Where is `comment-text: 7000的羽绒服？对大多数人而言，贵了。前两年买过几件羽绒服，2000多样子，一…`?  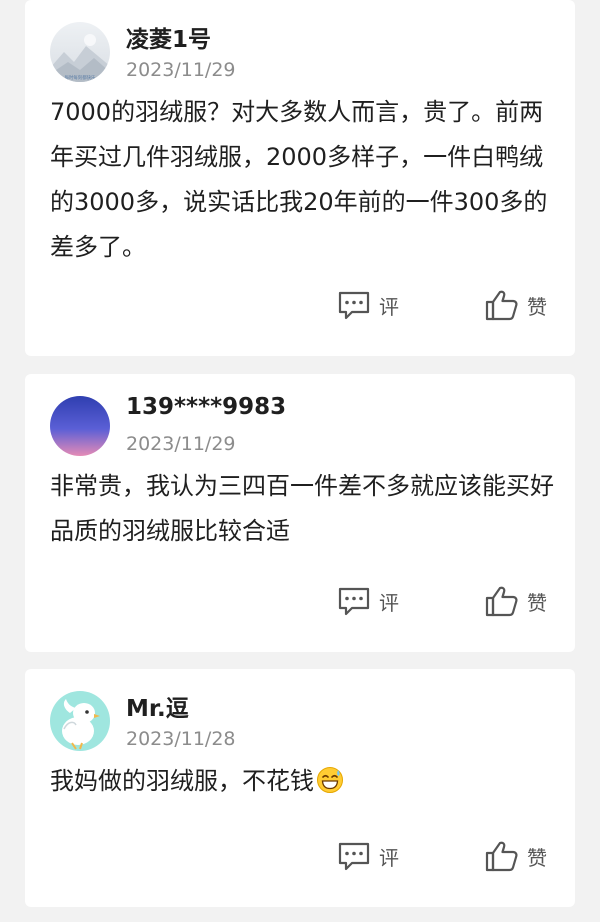
comment-text: 7000的羽绒服？对大多数人而言，贵了。前两年买过几件羽绒服，2000多样子，一… is located at coordinates (299, 179).